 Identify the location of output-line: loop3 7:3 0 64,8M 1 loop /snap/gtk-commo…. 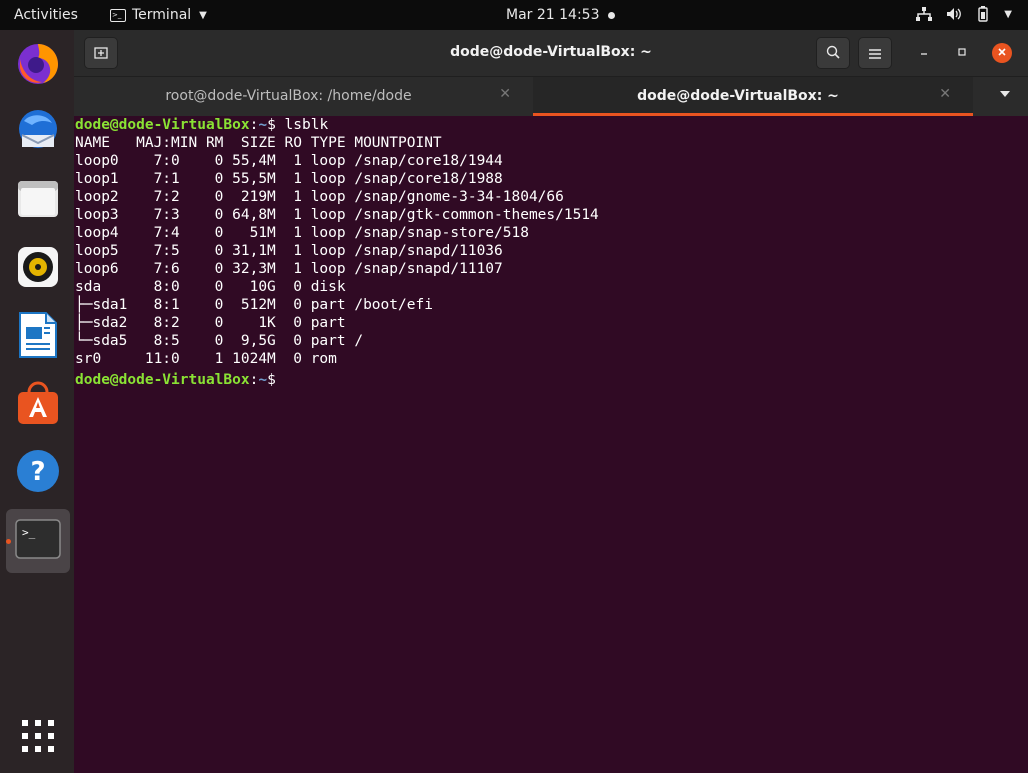
(337, 215).